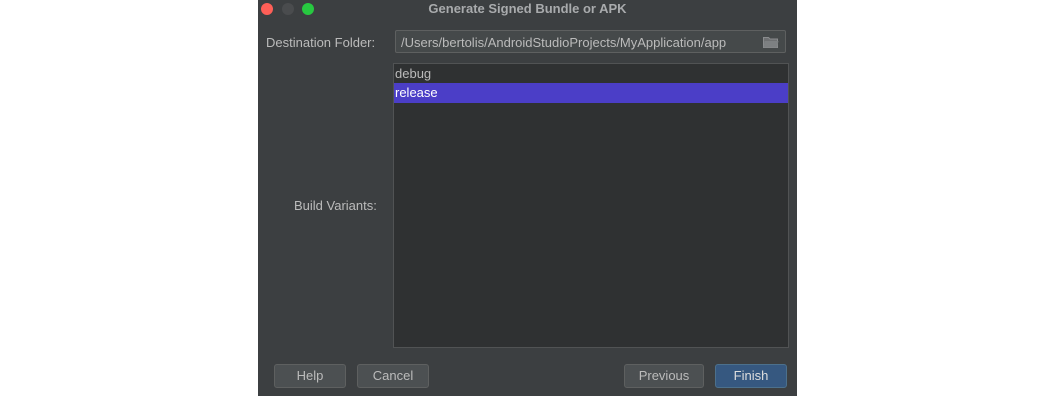  What do you see at coordinates (321, 42) in the screenshot?
I see `destination-folder-label: Destination Folder:` at bounding box center [321, 42].